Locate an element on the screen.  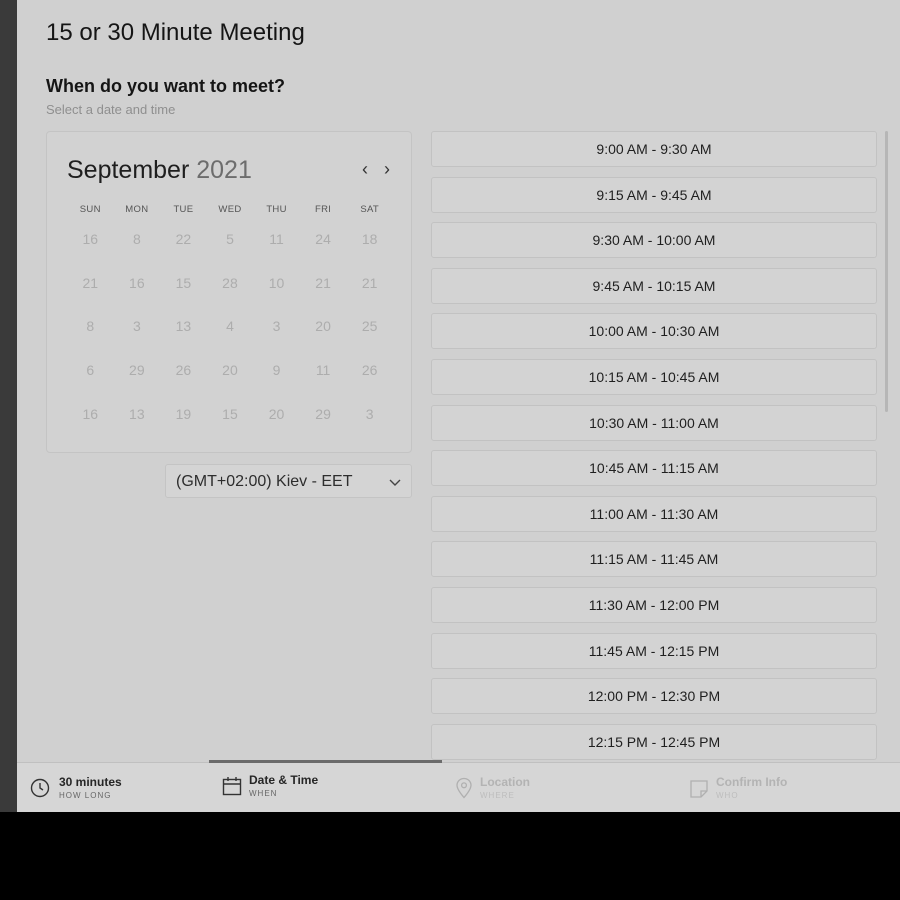
calendar-week-row: 8 3 13 4 3 20 25 is located at coordinates (230, 334).